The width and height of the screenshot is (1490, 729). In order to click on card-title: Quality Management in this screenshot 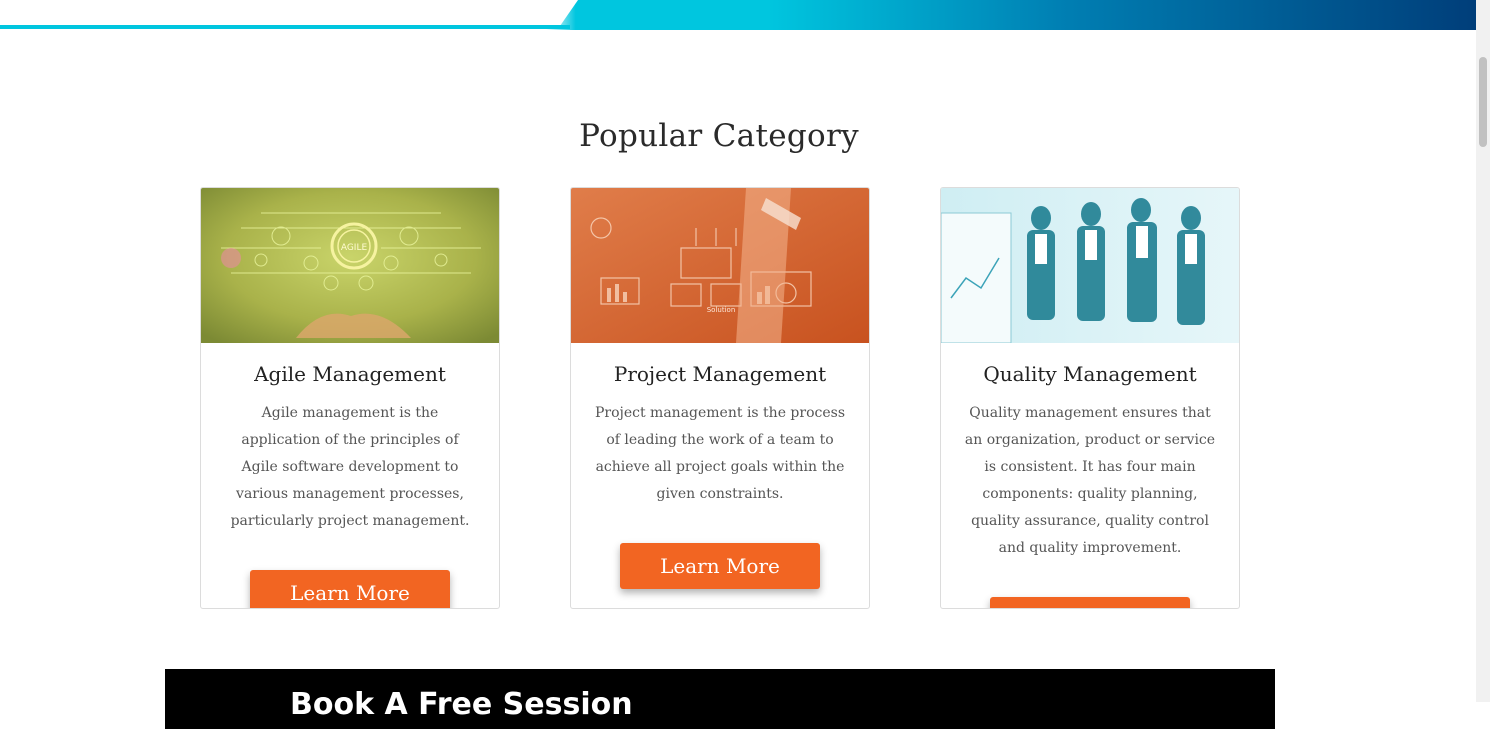, I will do `click(1090, 374)`.